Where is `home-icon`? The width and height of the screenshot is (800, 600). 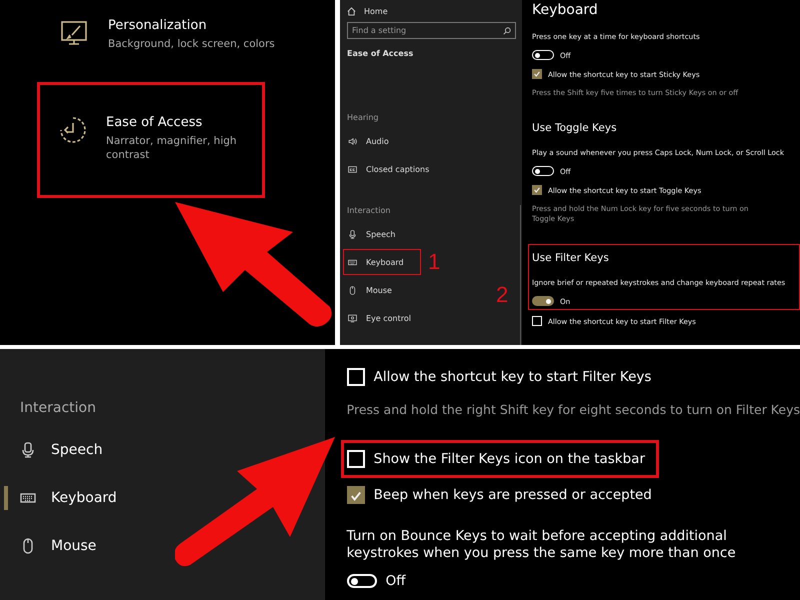 home-icon is located at coordinates (351, 11).